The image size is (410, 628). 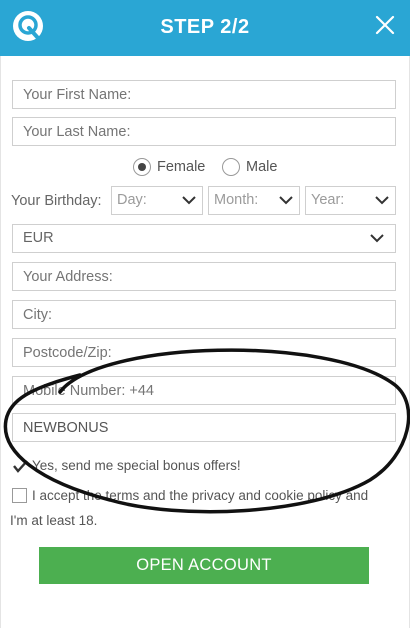 I want to click on first-name-input, so click(x=204, y=94).